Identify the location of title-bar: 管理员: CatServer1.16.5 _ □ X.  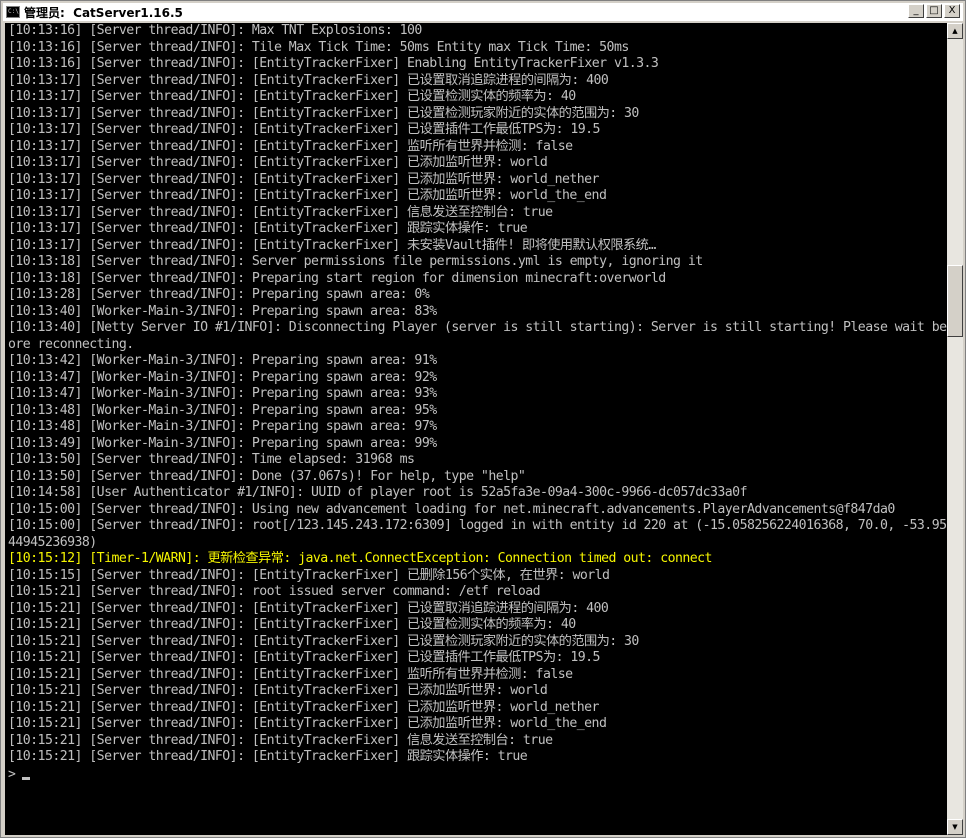
(483, 12).